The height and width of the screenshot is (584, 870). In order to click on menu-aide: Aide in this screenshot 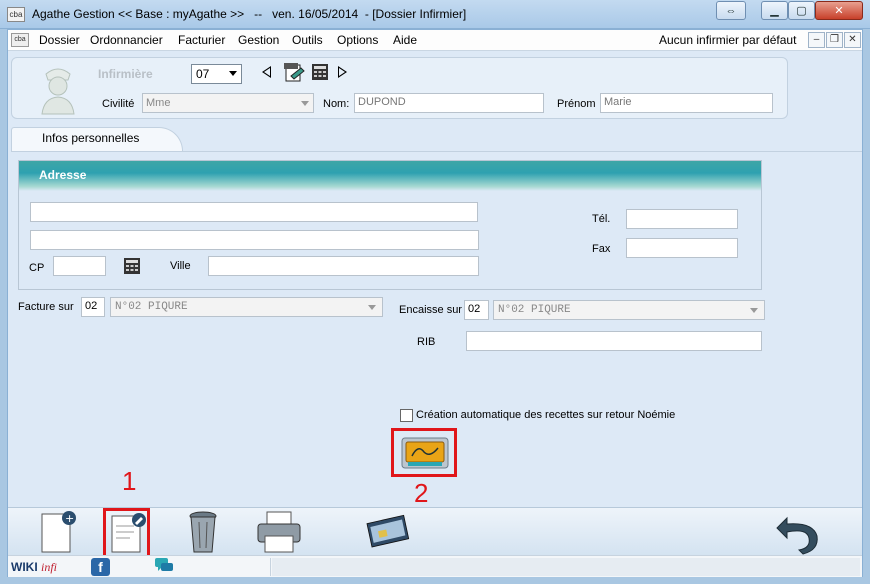, I will do `click(405, 40)`.